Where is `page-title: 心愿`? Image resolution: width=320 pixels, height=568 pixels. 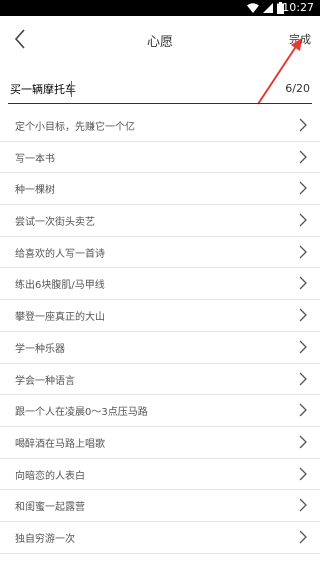
page-title: 心愿 is located at coordinates (159, 42).